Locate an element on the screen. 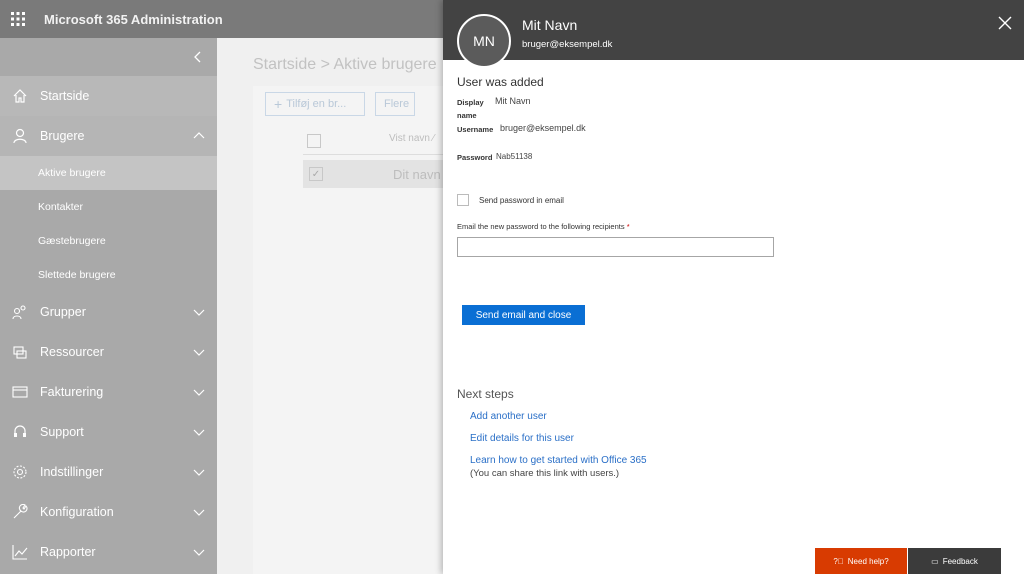 This screenshot has height=574, width=1024. display-name-value: Mit Navn is located at coordinates (513, 101).